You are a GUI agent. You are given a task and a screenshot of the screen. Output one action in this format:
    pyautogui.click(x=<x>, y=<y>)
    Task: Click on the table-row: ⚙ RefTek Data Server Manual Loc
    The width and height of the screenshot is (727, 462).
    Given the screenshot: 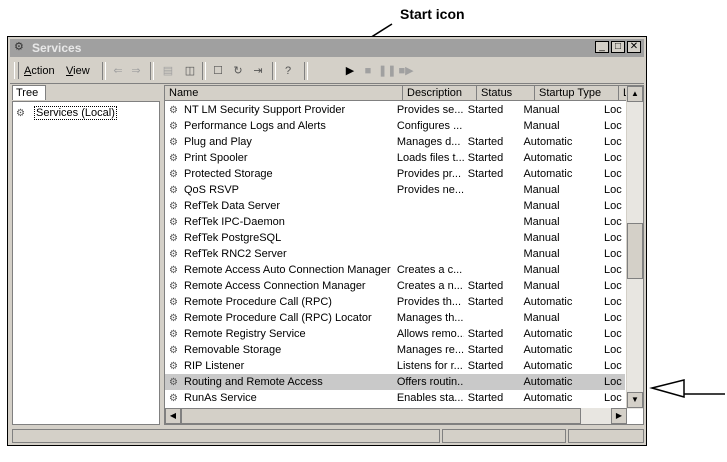 What is the action you would take?
    pyautogui.click(x=395, y=206)
    